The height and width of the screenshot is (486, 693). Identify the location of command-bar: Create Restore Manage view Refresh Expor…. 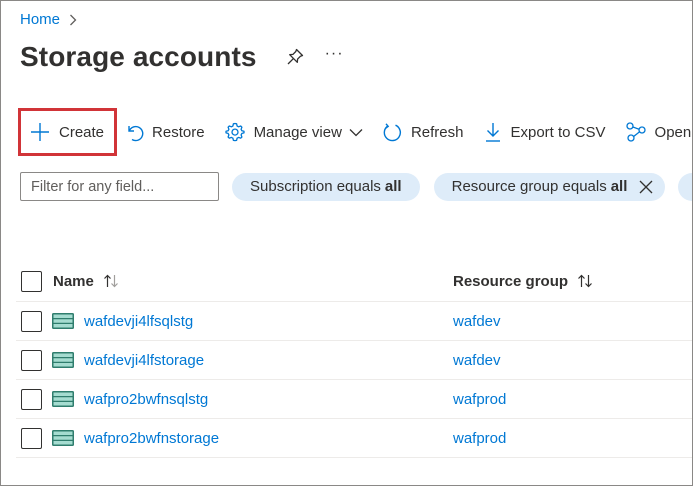
(355, 132).